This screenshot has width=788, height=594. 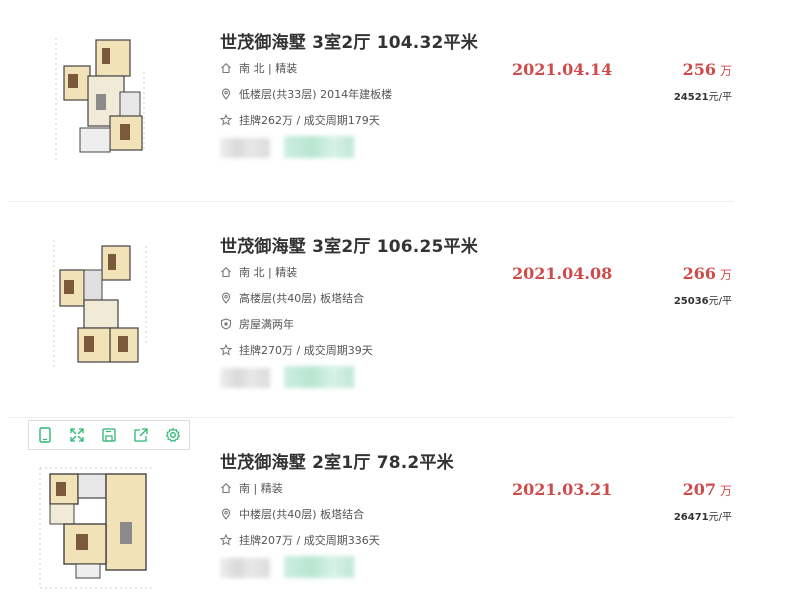 I want to click on orientation-row: 南 | 精装, so click(x=251, y=488).